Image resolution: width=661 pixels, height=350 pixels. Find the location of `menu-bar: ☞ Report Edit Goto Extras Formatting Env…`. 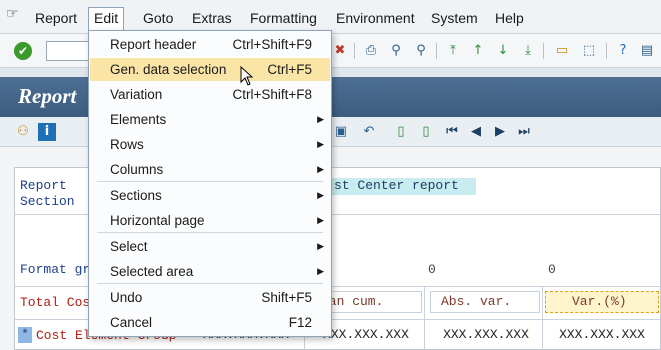

menu-bar: ☞ Report Edit Goto Extras Formatting Env… is located at coordinates (330, 17).